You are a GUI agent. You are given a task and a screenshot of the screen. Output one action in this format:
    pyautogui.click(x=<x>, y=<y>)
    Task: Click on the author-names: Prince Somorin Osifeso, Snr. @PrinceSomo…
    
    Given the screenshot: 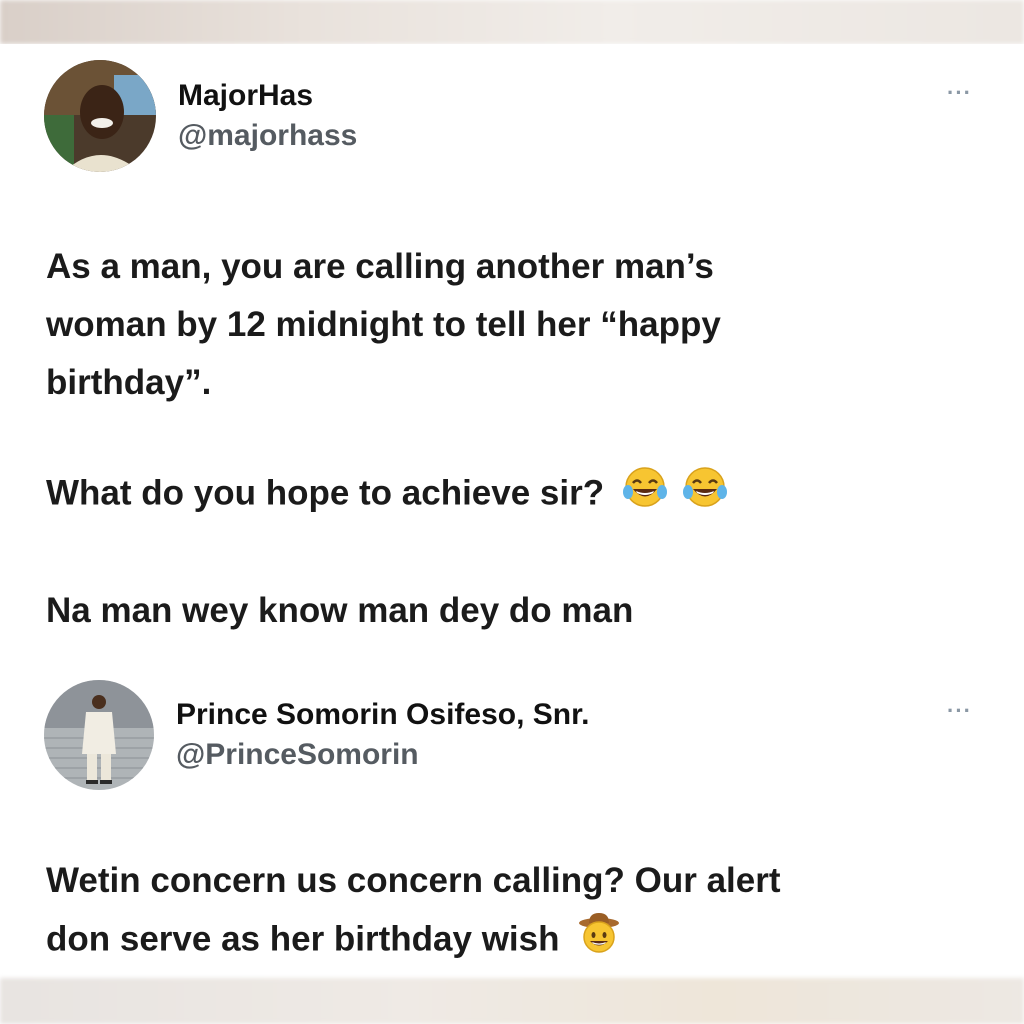 What is the action you would take?
    pyautogui.click(x=382, y=735)
    